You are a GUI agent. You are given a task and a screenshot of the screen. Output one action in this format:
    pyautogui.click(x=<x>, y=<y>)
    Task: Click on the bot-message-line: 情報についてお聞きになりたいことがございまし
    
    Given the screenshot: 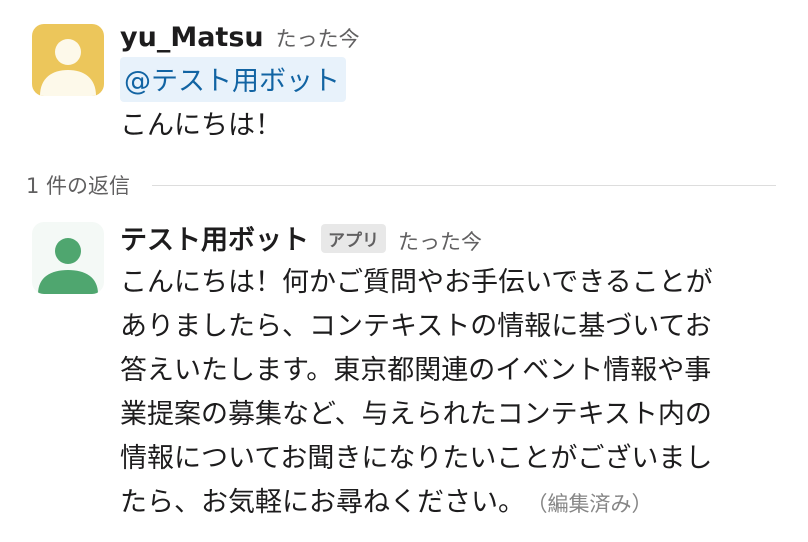 What is the action you would take?
    pyautogui.click(x=416, y=458)
    